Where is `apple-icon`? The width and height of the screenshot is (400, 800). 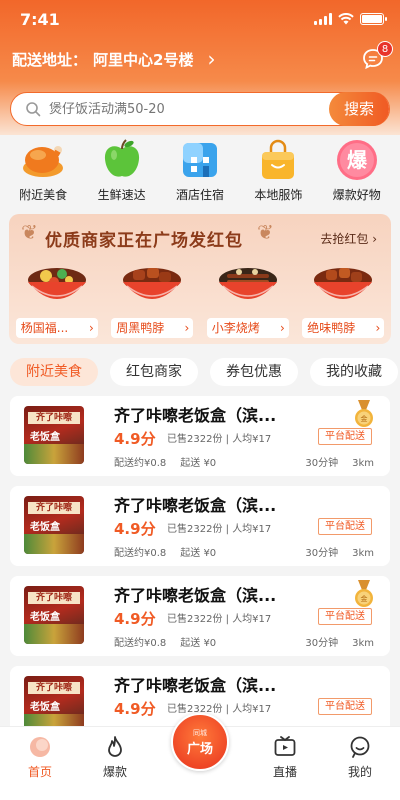
apple-icon is located at coordinates (122, 160).